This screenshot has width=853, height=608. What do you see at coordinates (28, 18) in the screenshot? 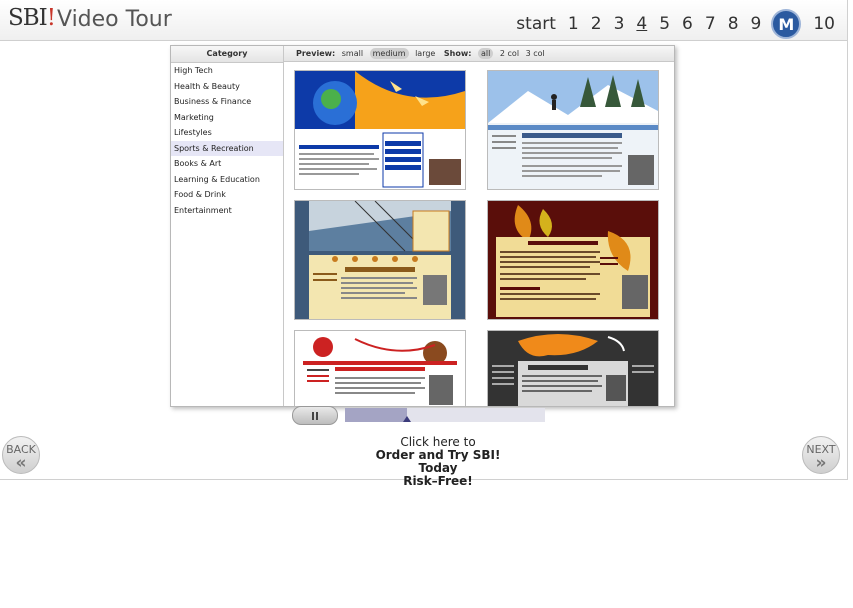
I see `logo-text: SBI` at bounding box center [28, 18].